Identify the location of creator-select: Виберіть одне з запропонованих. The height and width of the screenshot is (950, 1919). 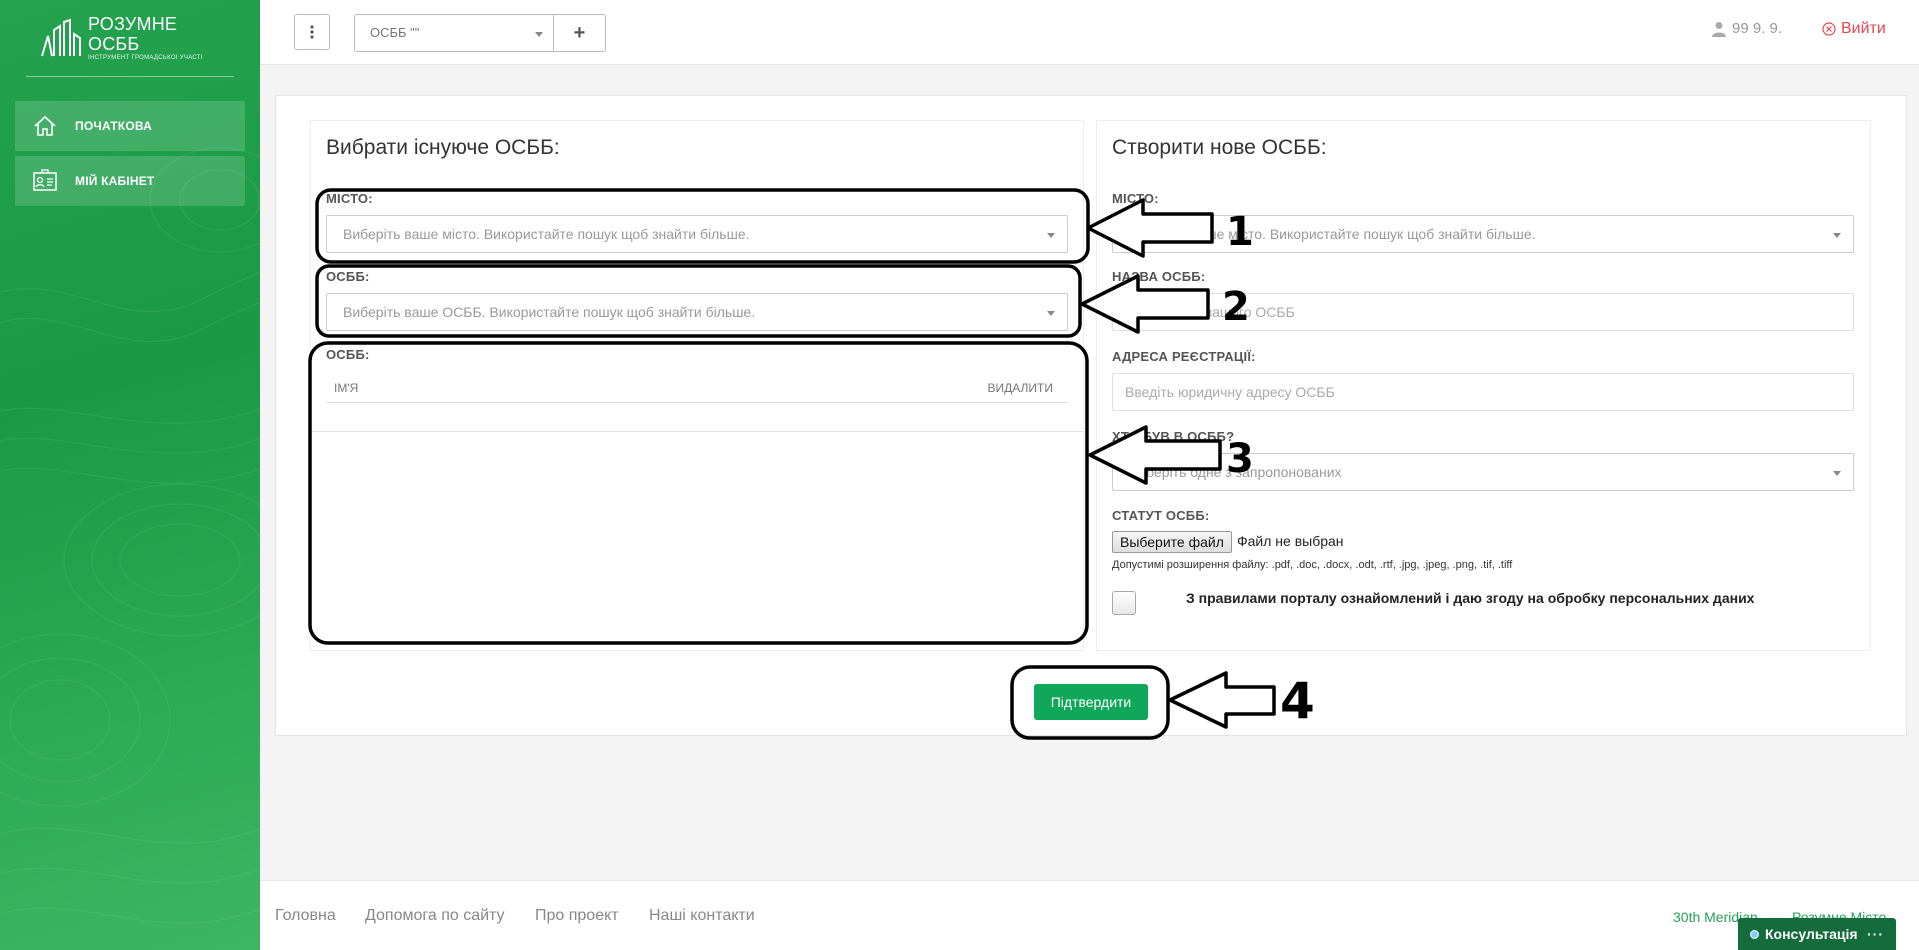
(1483, 472).